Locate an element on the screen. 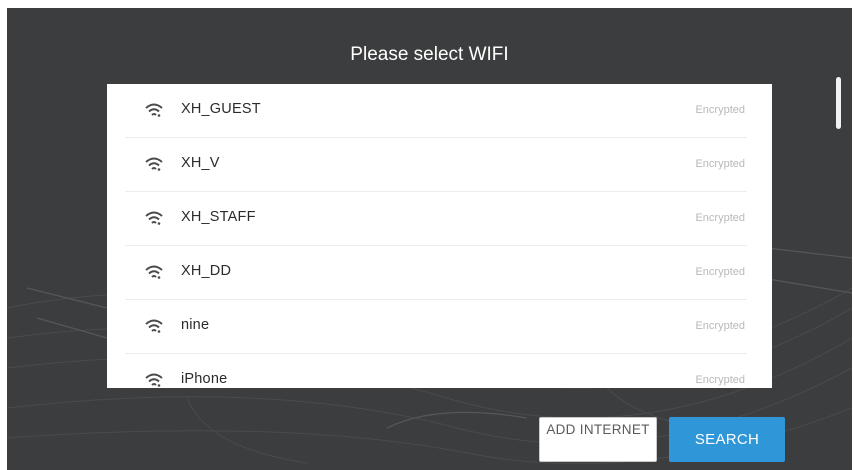 The height and width of the screenshot is (470, 854). wifi-list-item: XH_DD Encrypted is located at coordinates (436, 273).